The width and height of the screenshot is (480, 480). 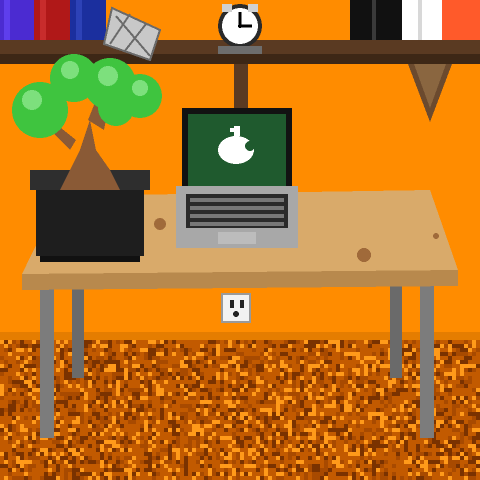 What do you see at coordinates (237, 178) in the screenshot?
I see `laptop` at bounding box center [237, 178].